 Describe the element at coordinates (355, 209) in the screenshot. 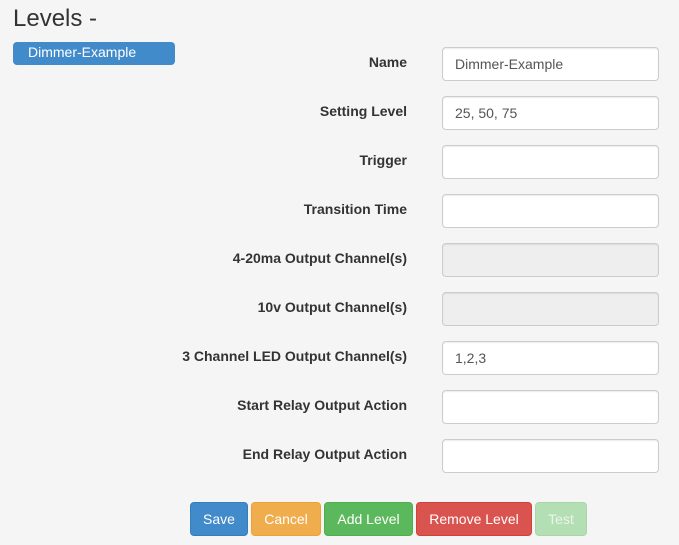

I see `transition-time-label: Transition Time` at that location.